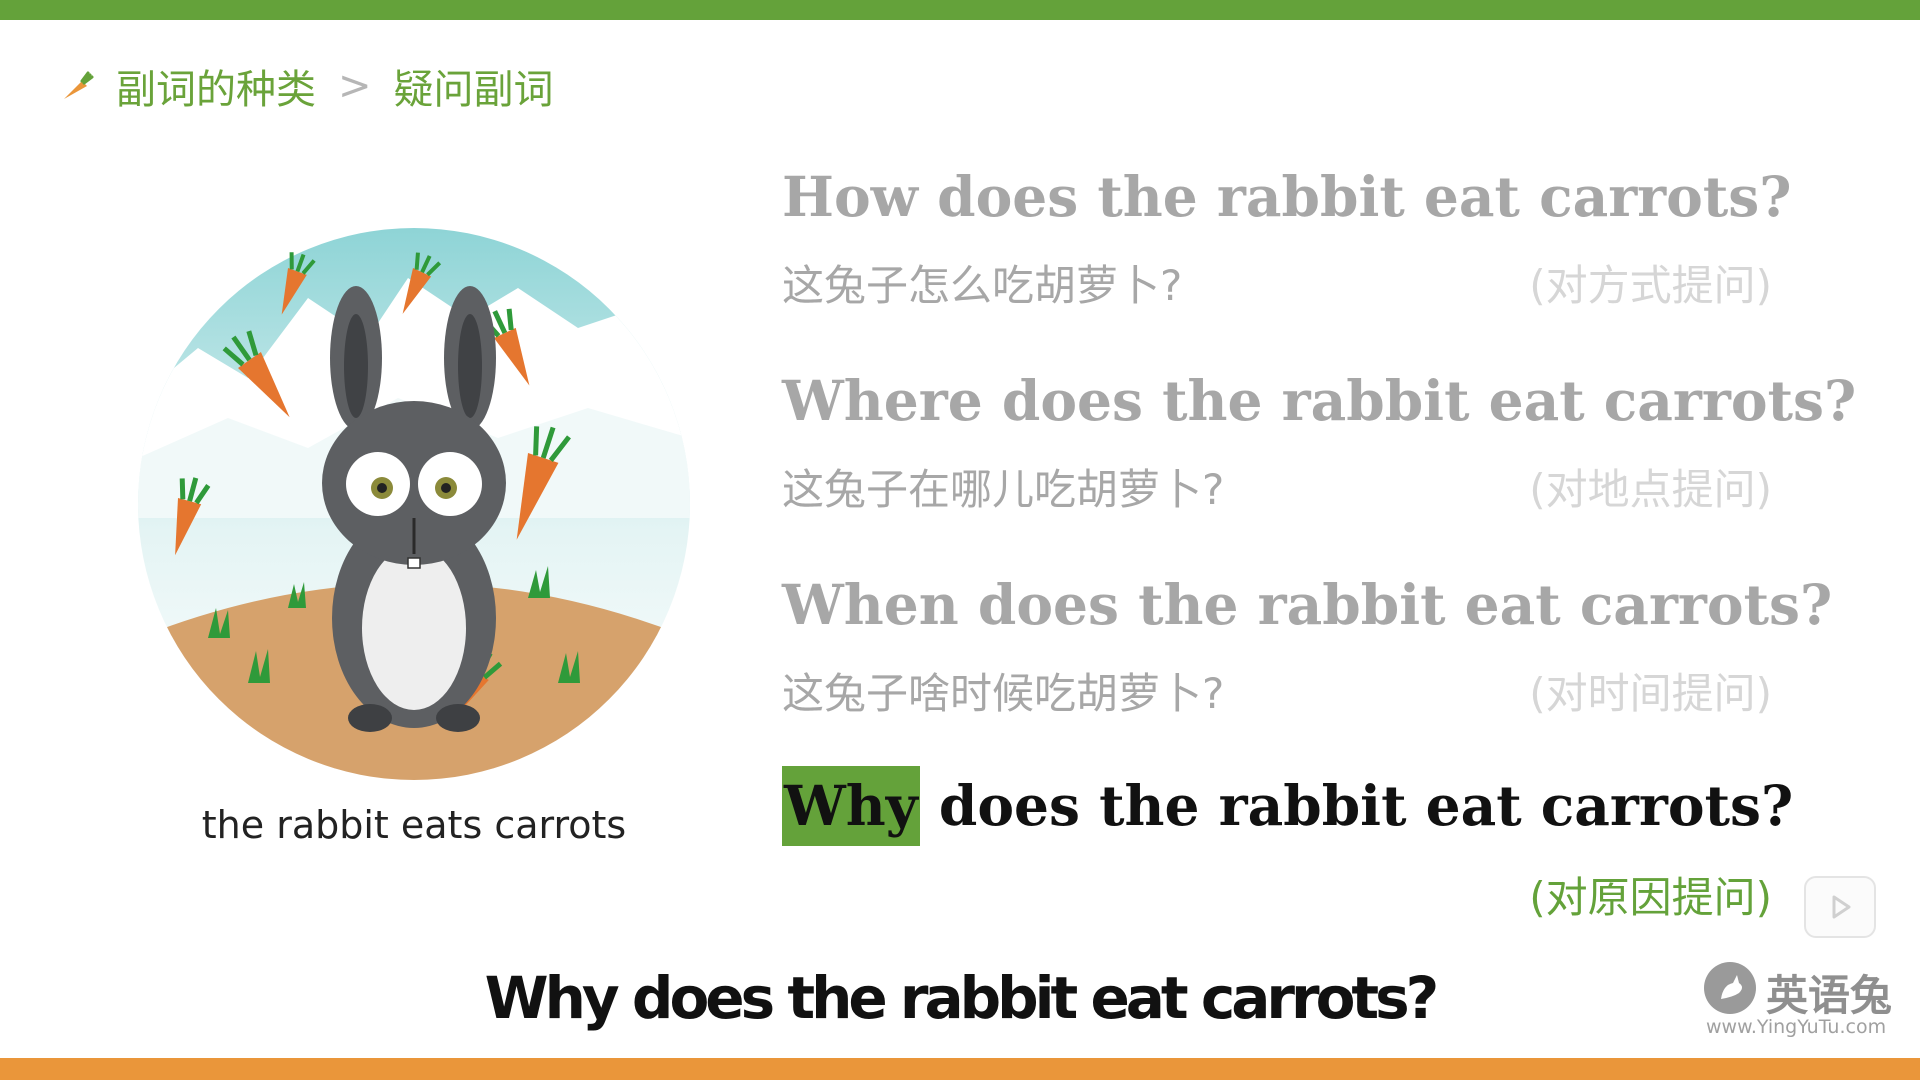  I want to click on question-why: Why does the rabbit eat carrots?, so click(1287, 806).